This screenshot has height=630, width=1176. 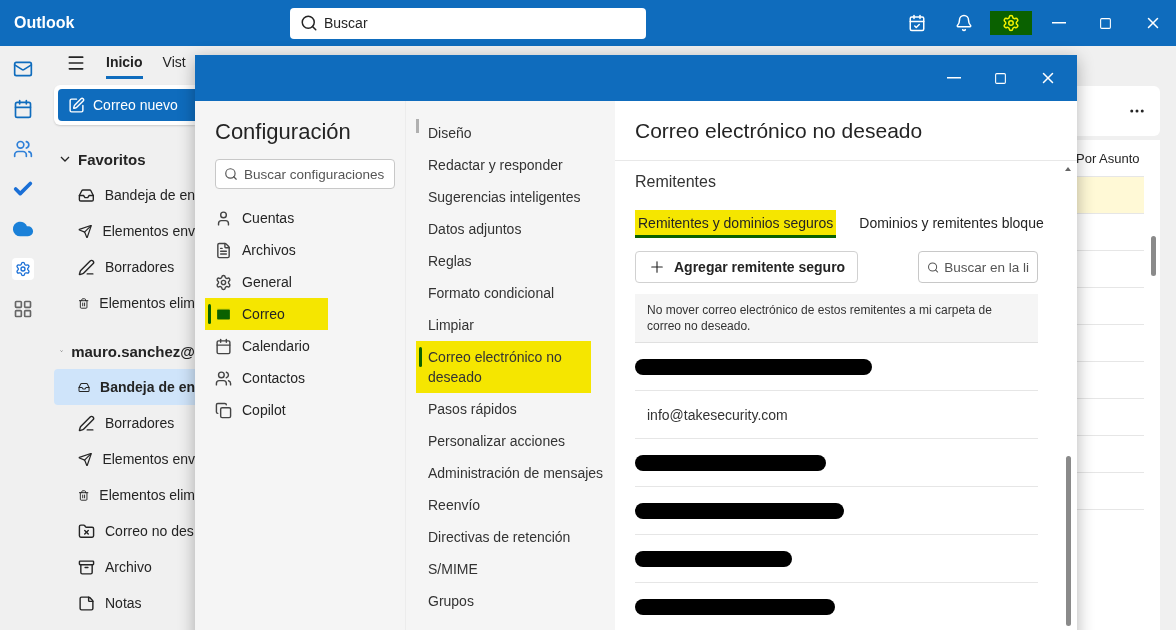 I want to click on settings-subcategory: Pasos rápidos, so click(x=515, y=409).